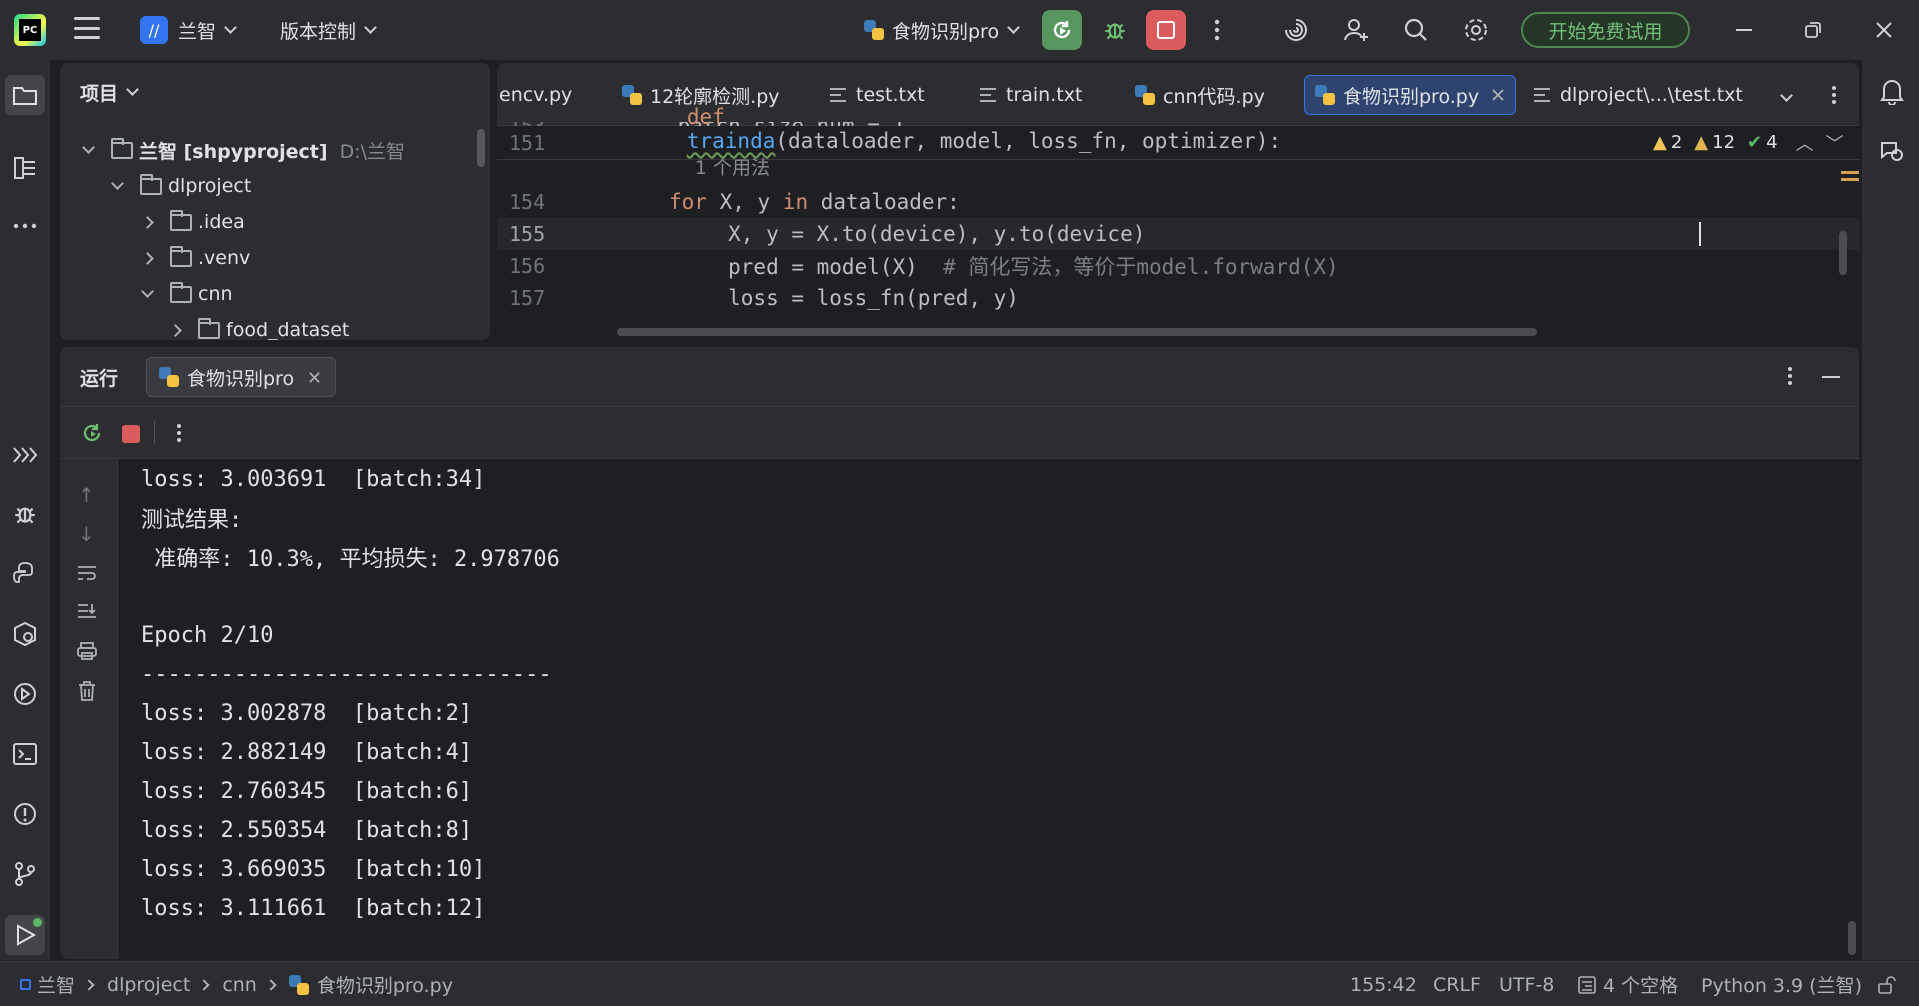 This screenshot has width=1919, height=1006. Describe the element at coordinates (195, 258) in the screenshot. I see `tree-item-venv: .venv` at that location.